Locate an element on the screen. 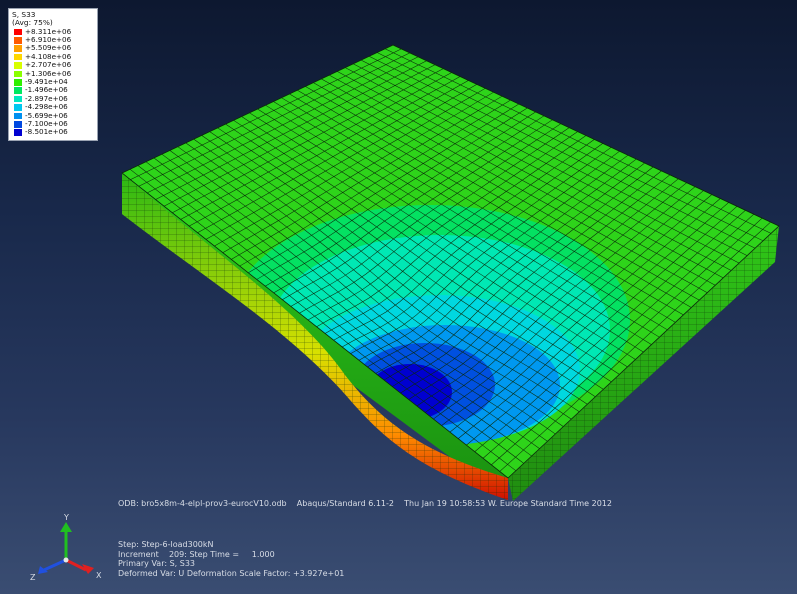  step-info: Step: Step-6-load300kN Increment 209 is located at coordinates (231, 559).